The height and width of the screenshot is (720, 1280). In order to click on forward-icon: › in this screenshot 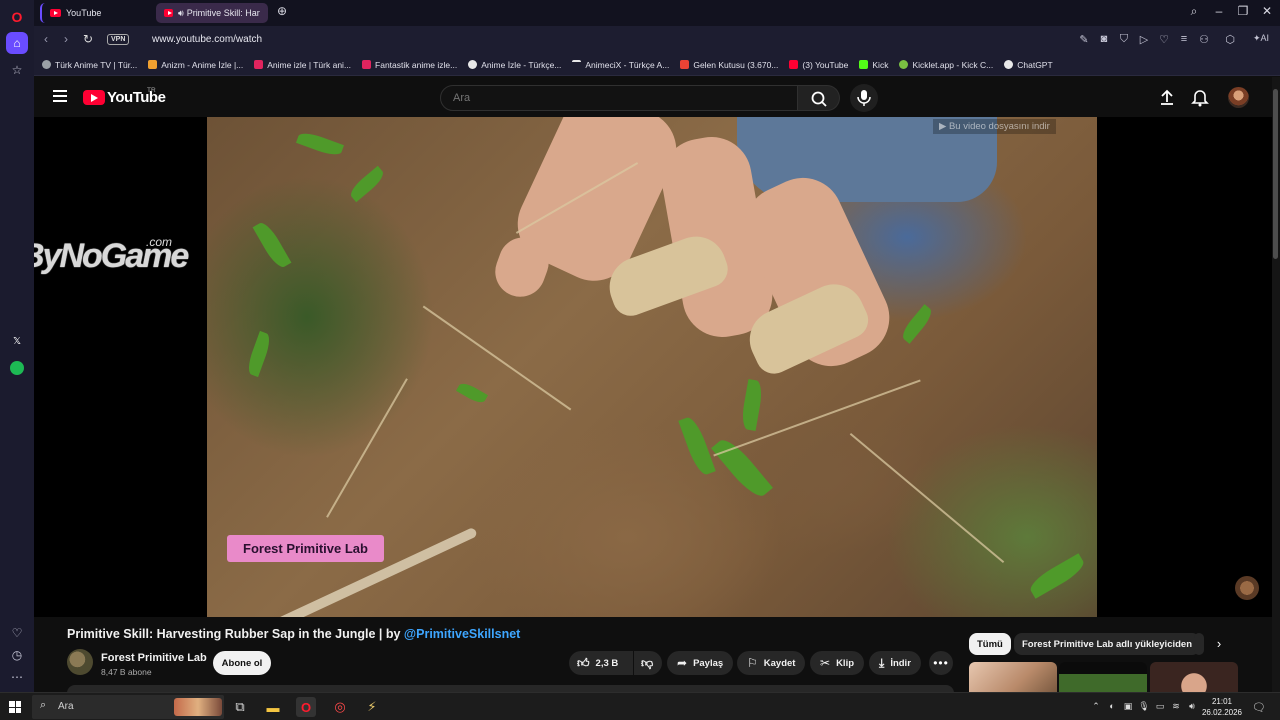, I will do `click(66, 39)`.